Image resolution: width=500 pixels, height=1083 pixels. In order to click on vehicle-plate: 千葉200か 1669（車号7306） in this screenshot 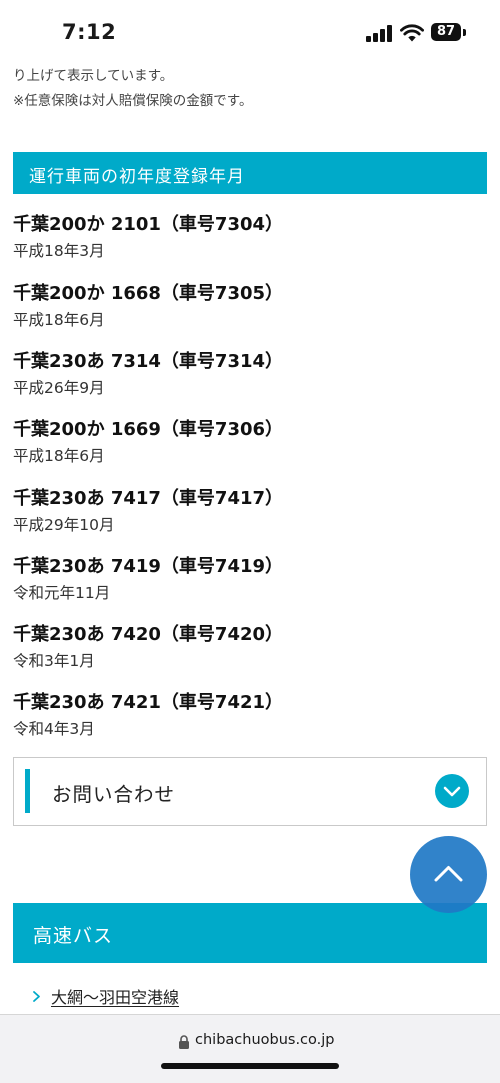, I will do `click(148, 429)`.